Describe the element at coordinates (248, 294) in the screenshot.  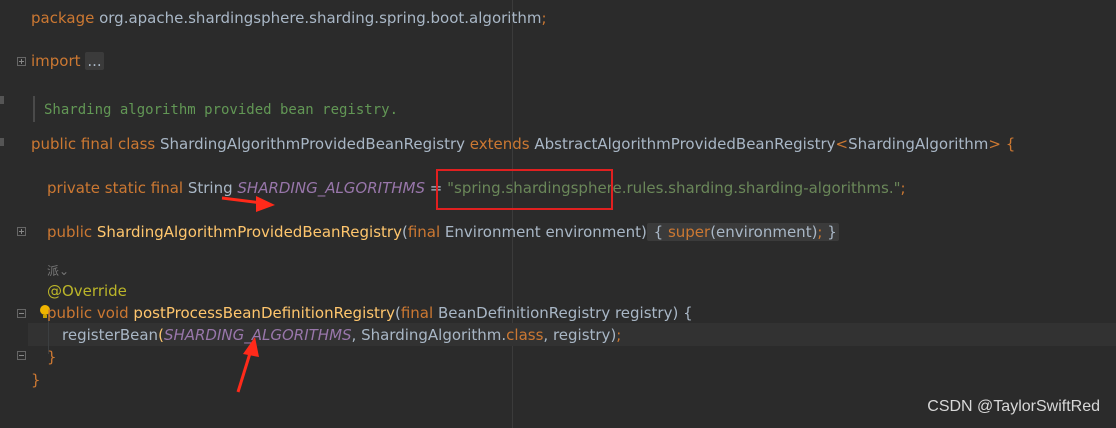
I see `annotation-arrows` at that location.